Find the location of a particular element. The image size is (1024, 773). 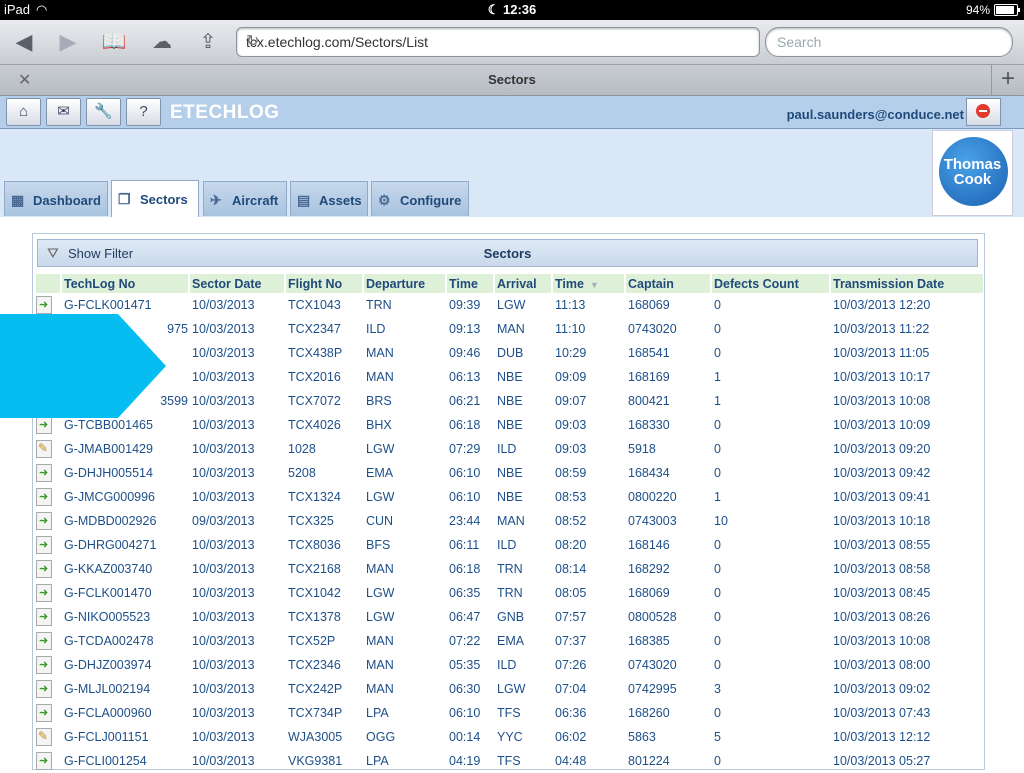

col-defects-count: Defects Count is located at coordinates (770, 283).